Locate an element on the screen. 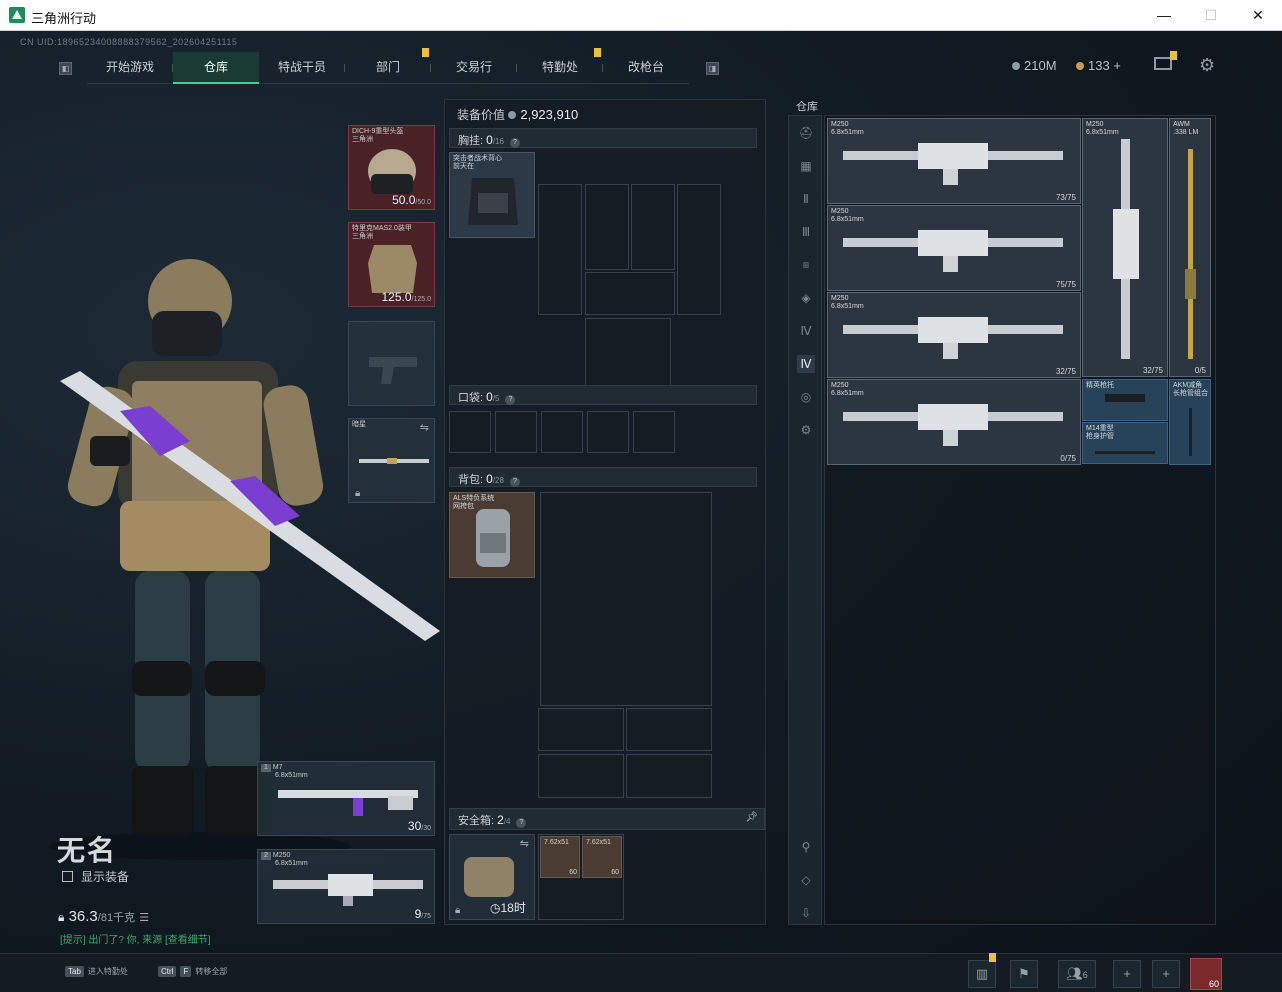 The image size is (1282, 992). nav-left-icon: ◧ is located at coordinates (65, 68).